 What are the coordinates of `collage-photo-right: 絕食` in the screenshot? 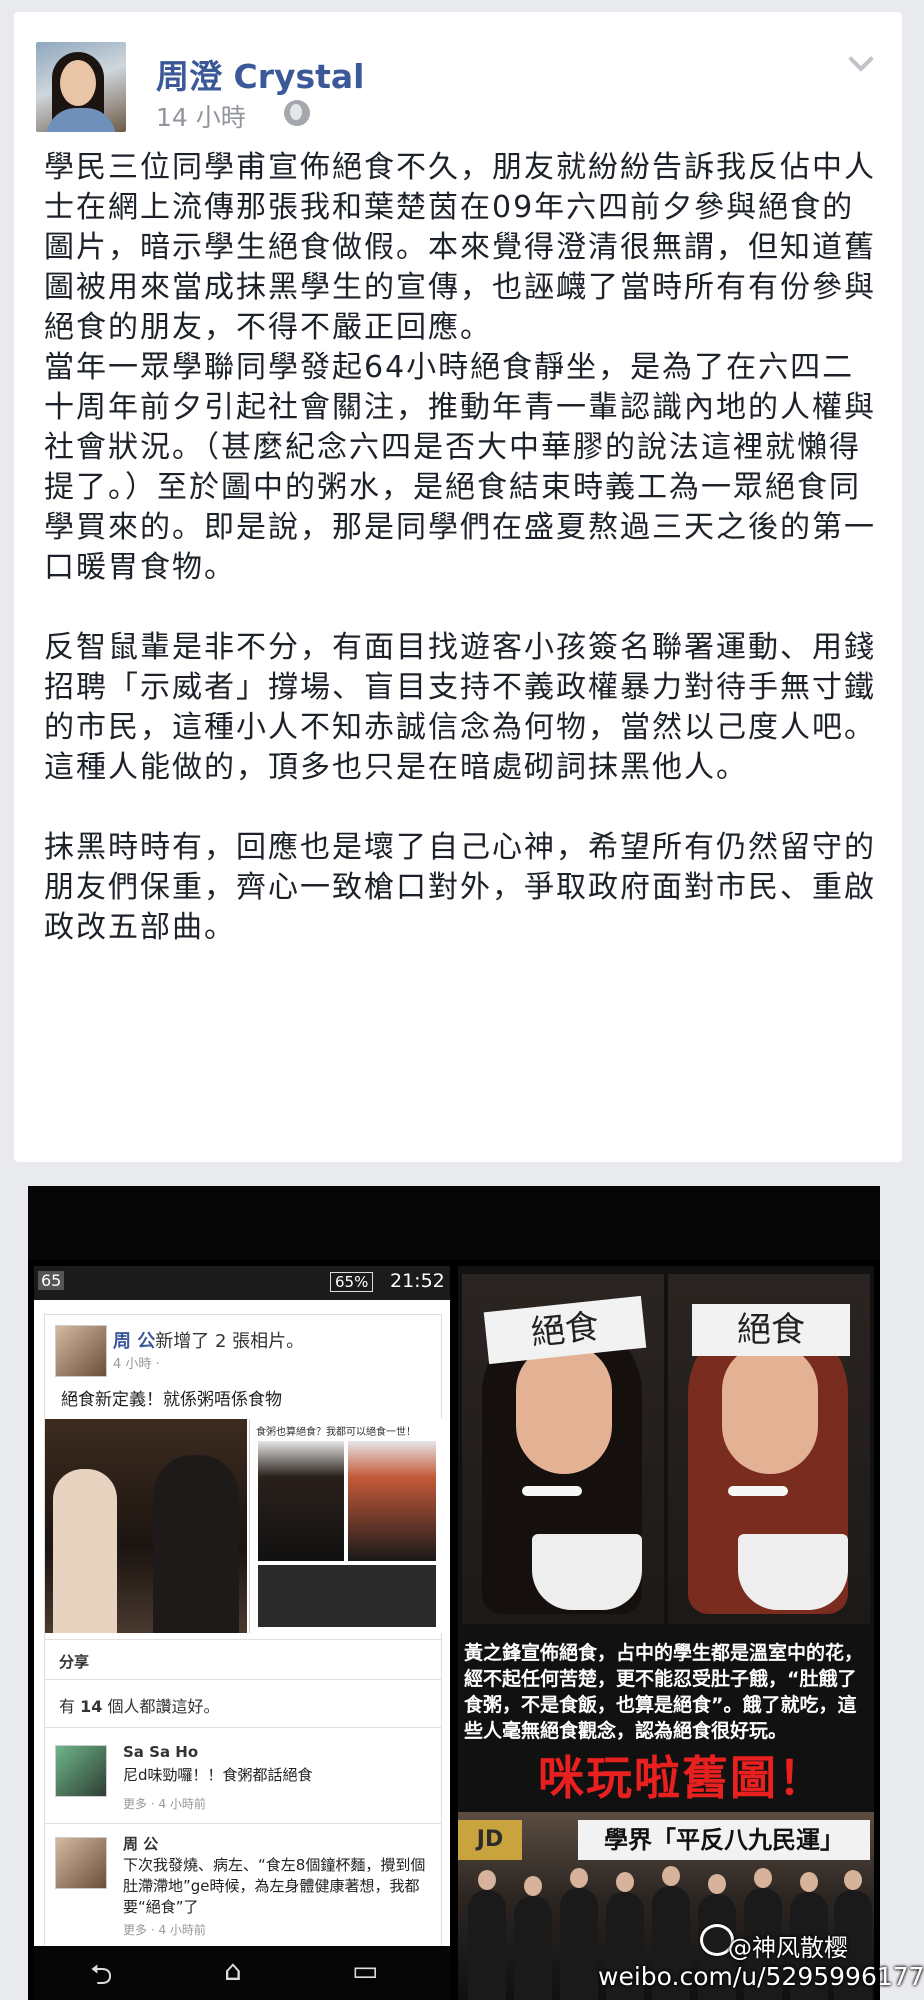 It's located at (769, 1449).